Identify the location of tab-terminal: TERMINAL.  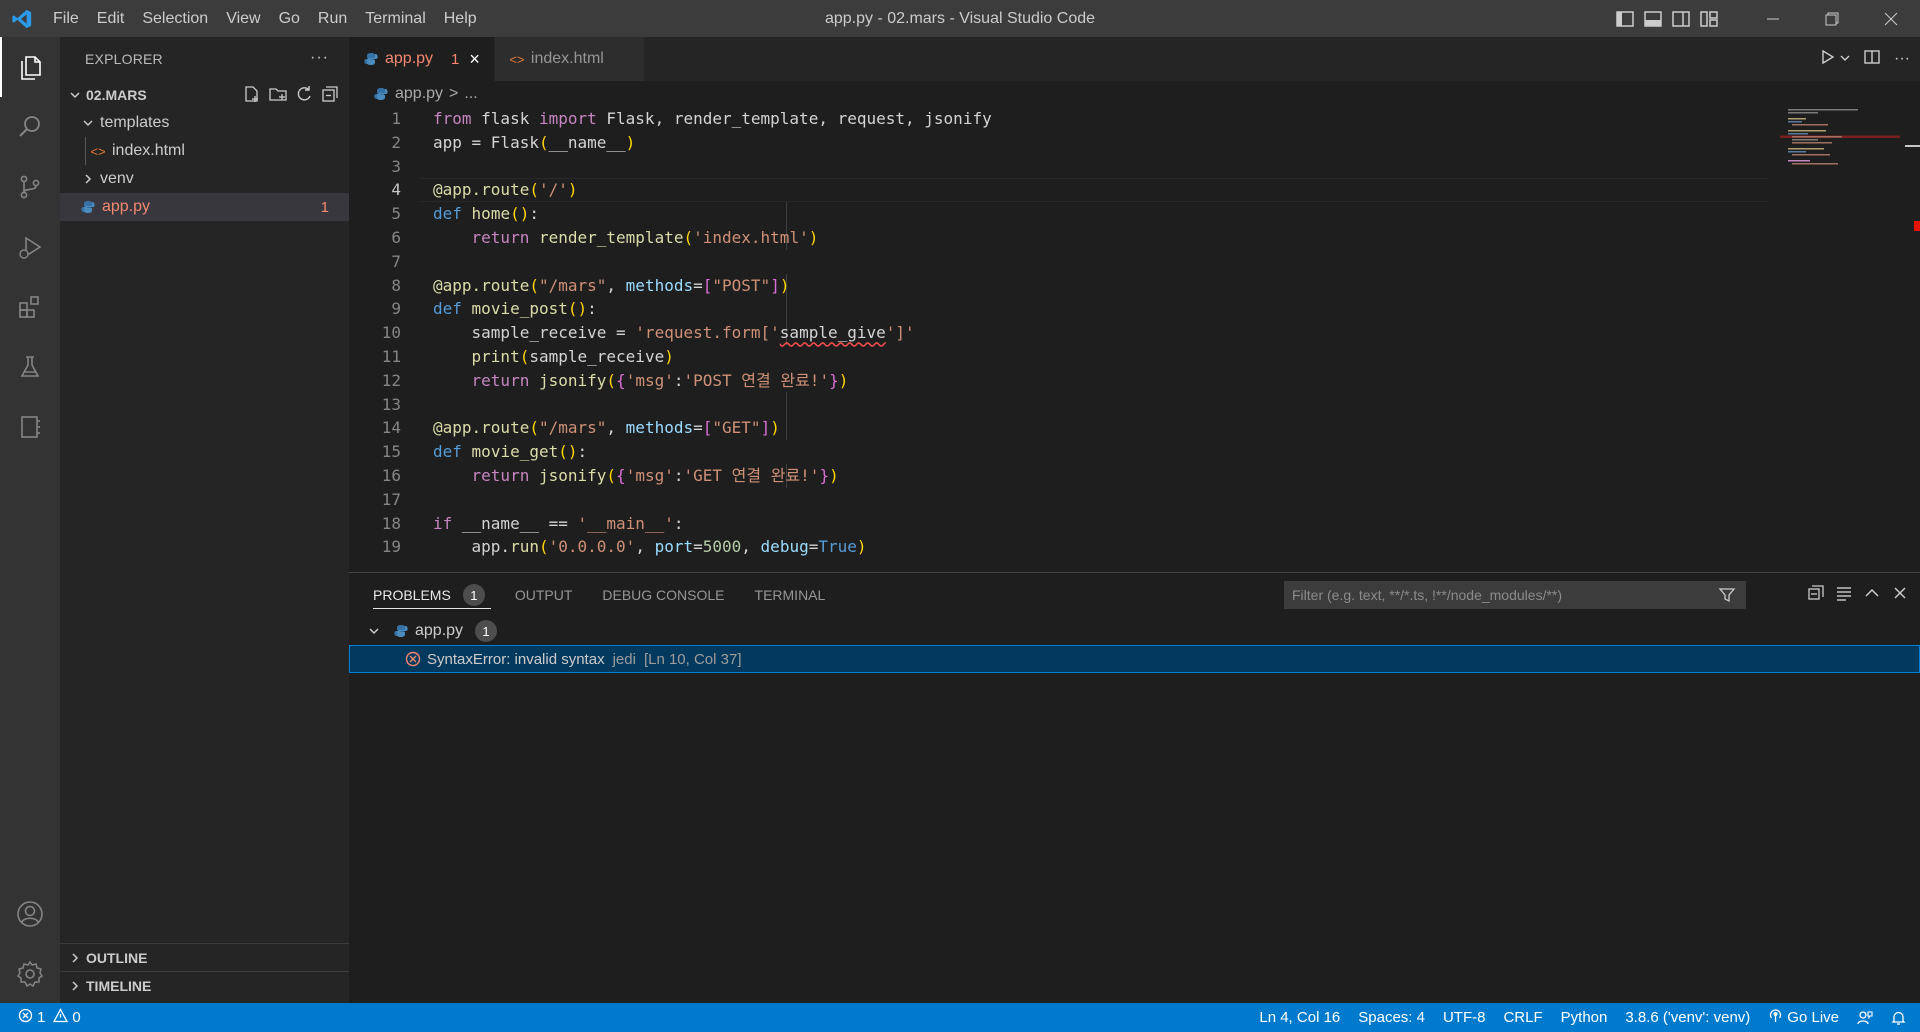
(790, 595).